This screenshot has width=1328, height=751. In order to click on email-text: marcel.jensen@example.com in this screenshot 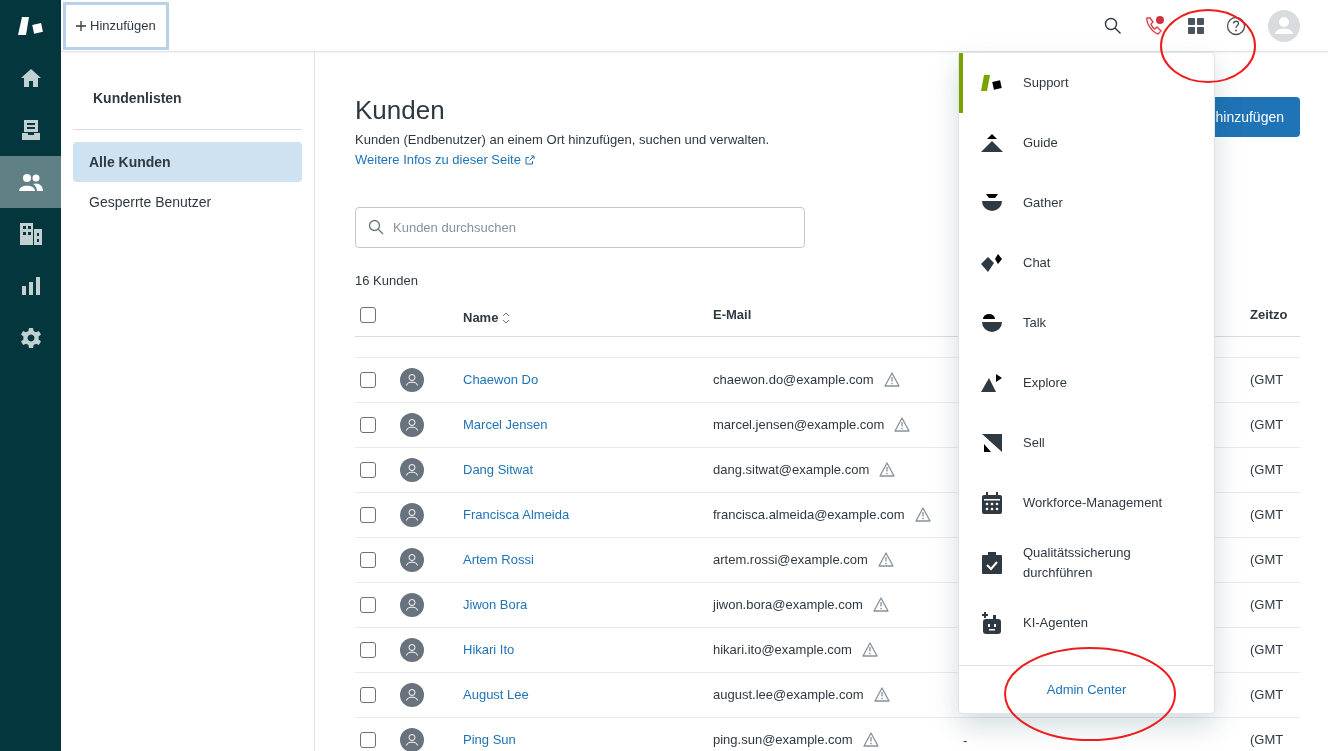, I will do `click(799, 424)`.